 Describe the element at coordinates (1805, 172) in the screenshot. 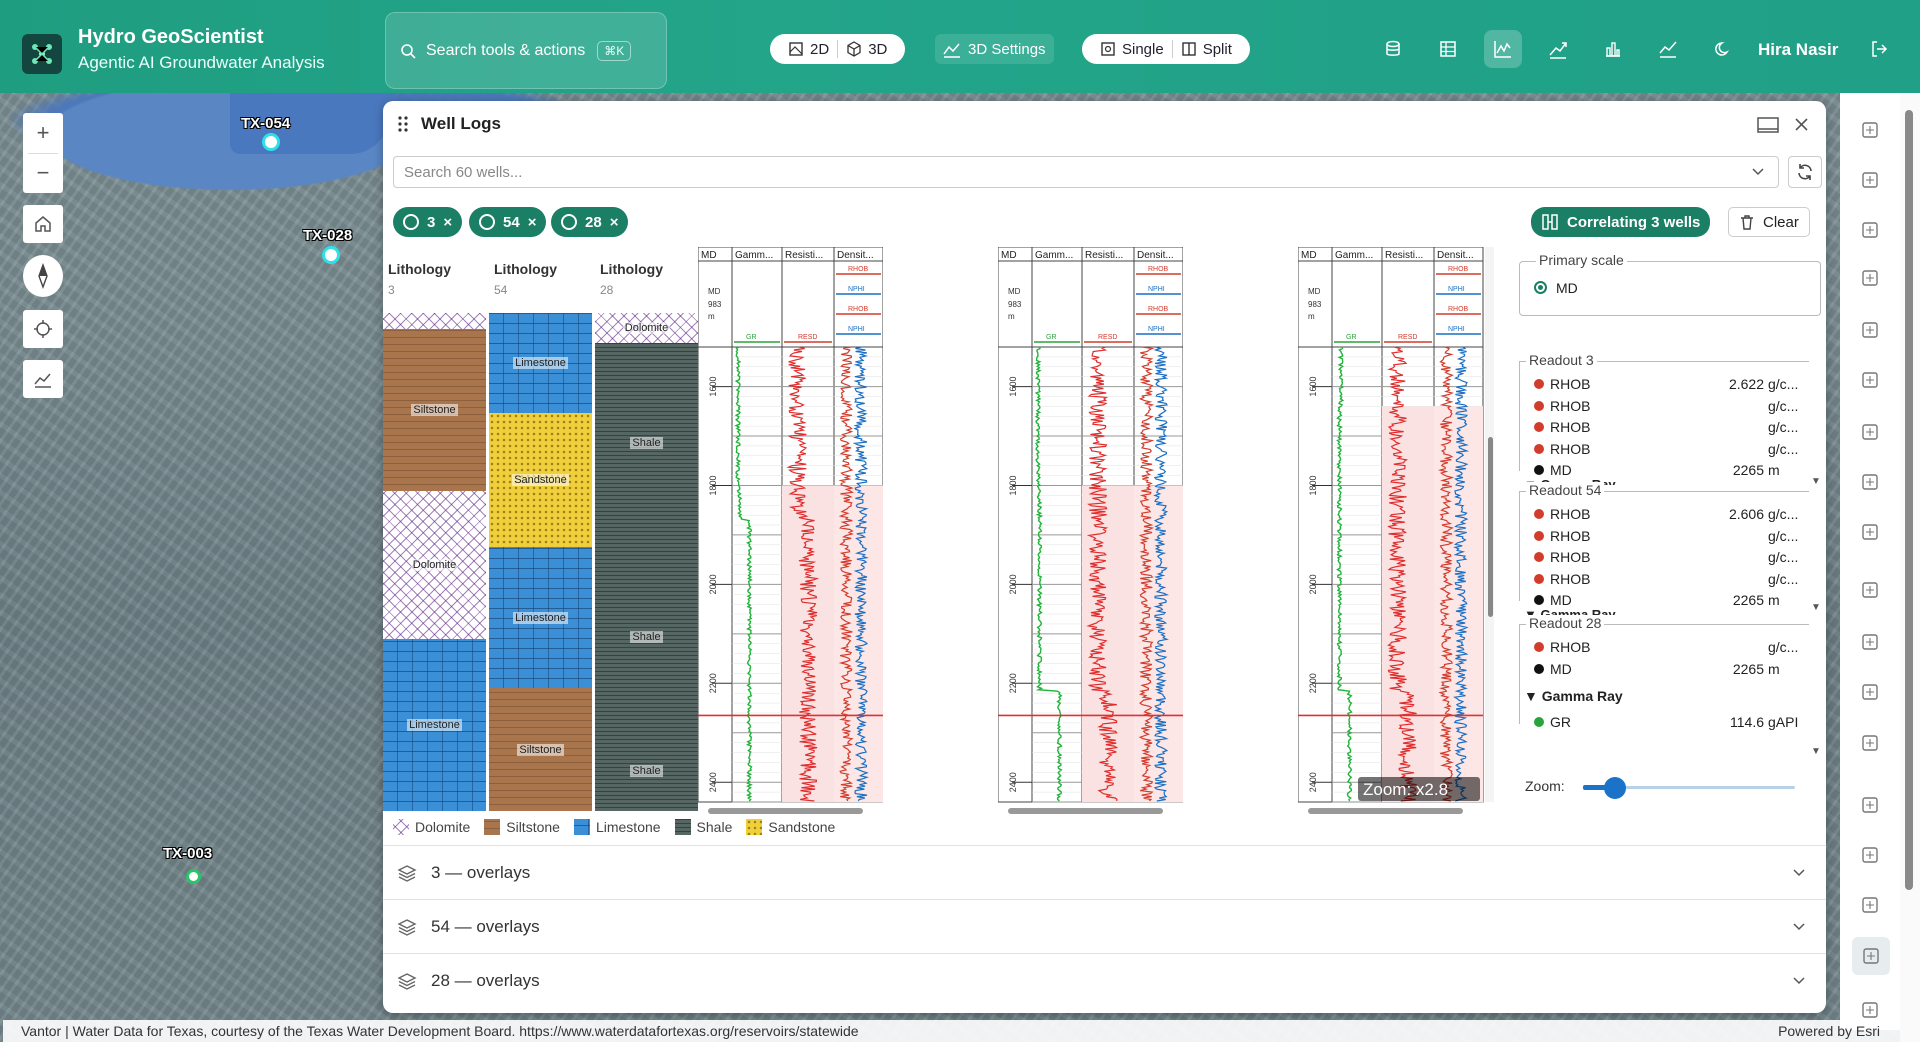

I see `refresh-button` at that location.